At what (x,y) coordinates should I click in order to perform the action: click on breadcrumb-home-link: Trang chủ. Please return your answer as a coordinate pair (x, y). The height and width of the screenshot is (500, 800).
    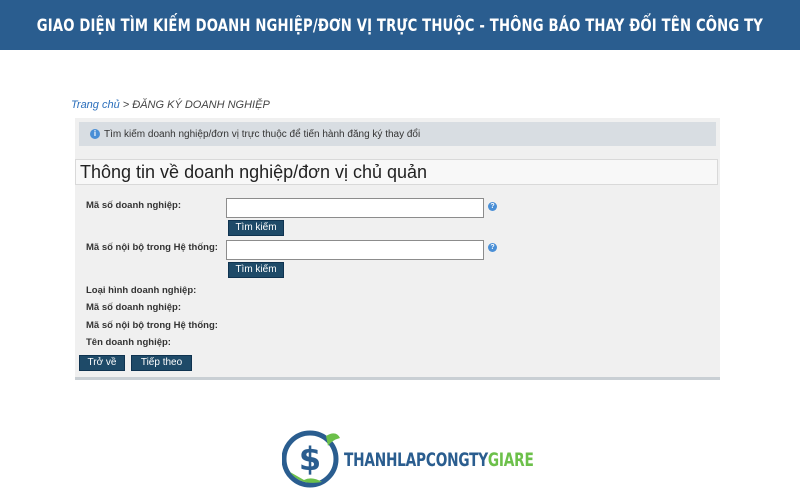
    Looking at the image, I should click on (95, 105).